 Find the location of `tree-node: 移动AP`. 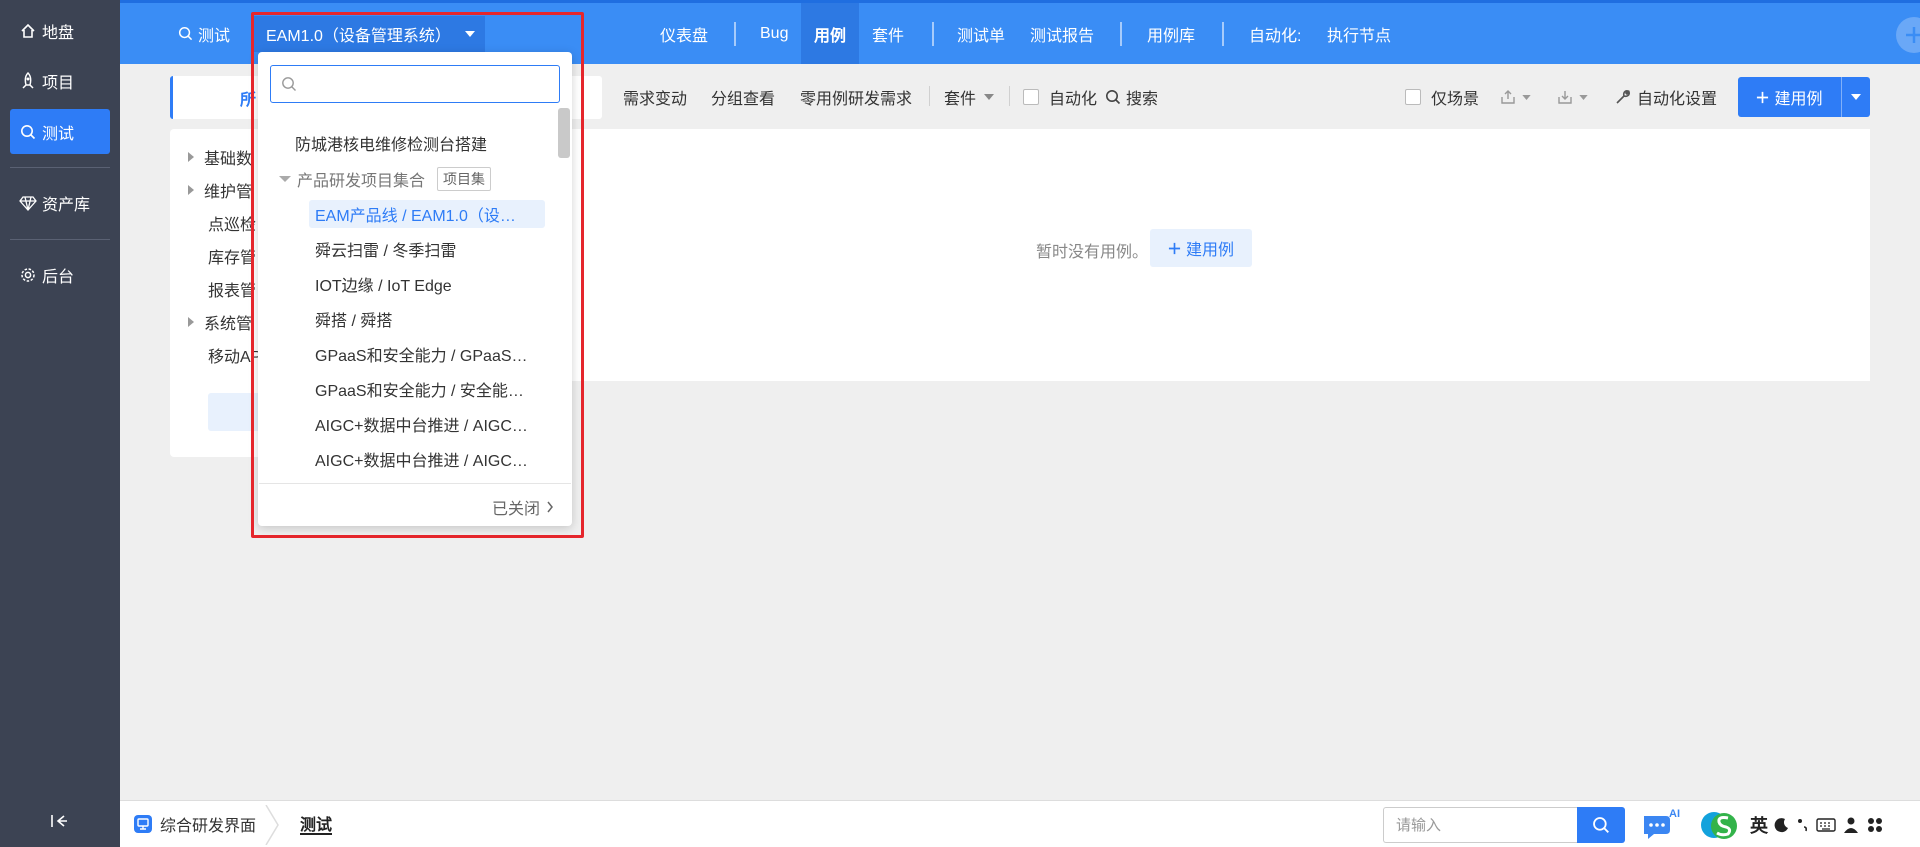

tree-node: 移动AP is located at coordinates (234, 355).